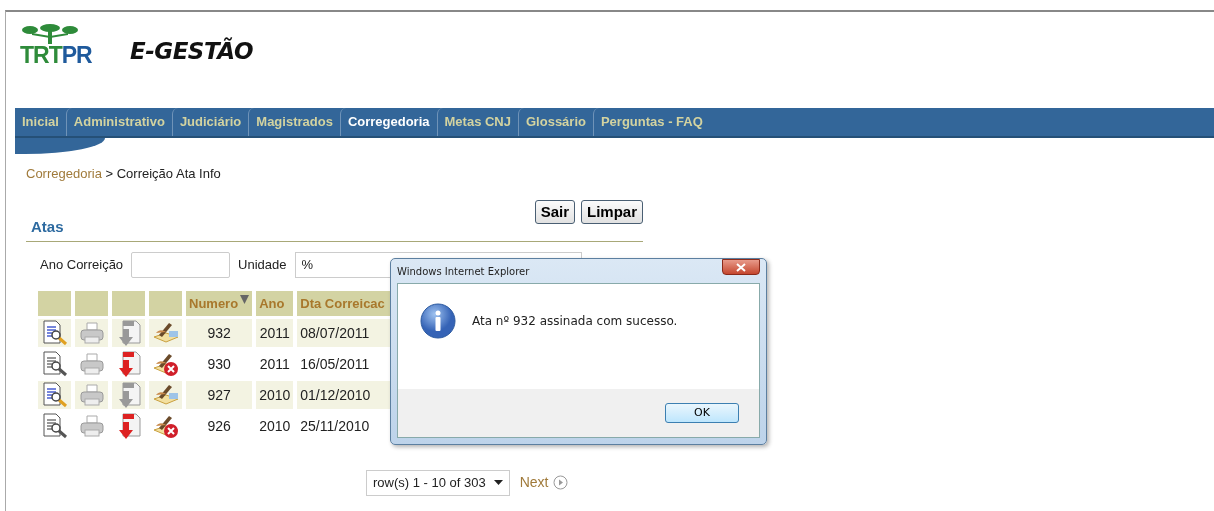 This screenshot has height=511, width=1214. I want to click on numero-cell-text: 926, so click(219, 426).